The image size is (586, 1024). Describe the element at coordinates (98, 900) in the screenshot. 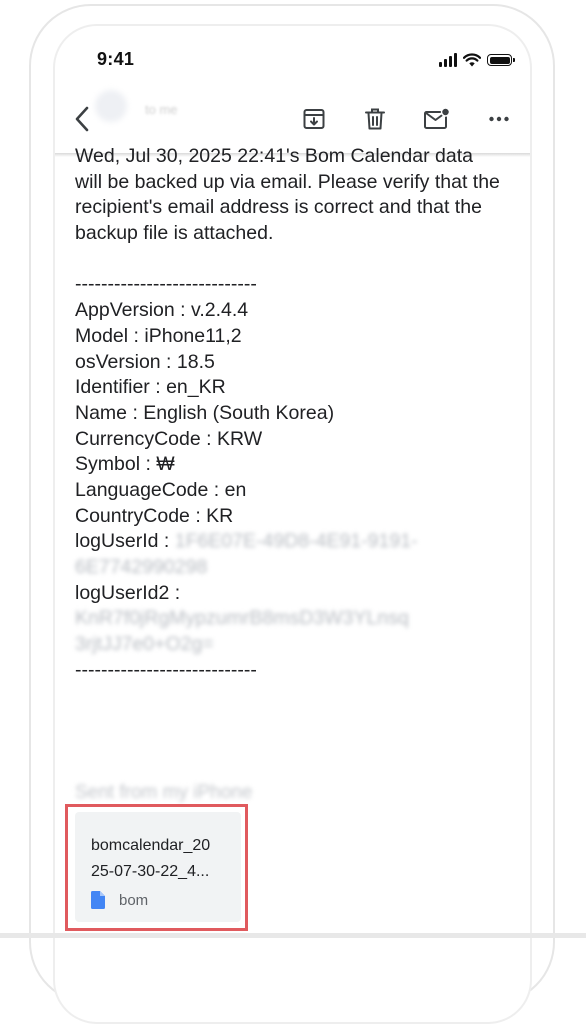

I see `file-icon` at that location.